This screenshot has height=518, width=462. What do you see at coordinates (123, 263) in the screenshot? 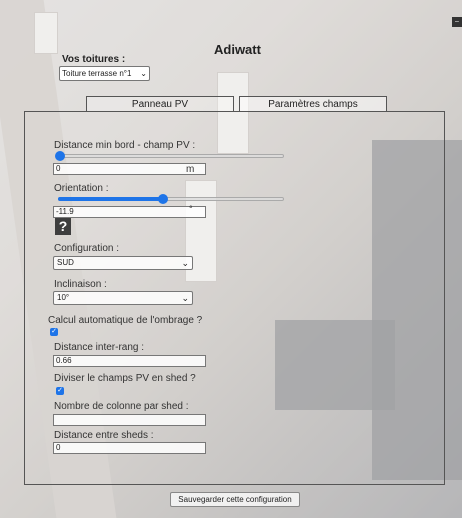
I see `configuration-select: SUD ⌄` at bounding box center [123, 263].